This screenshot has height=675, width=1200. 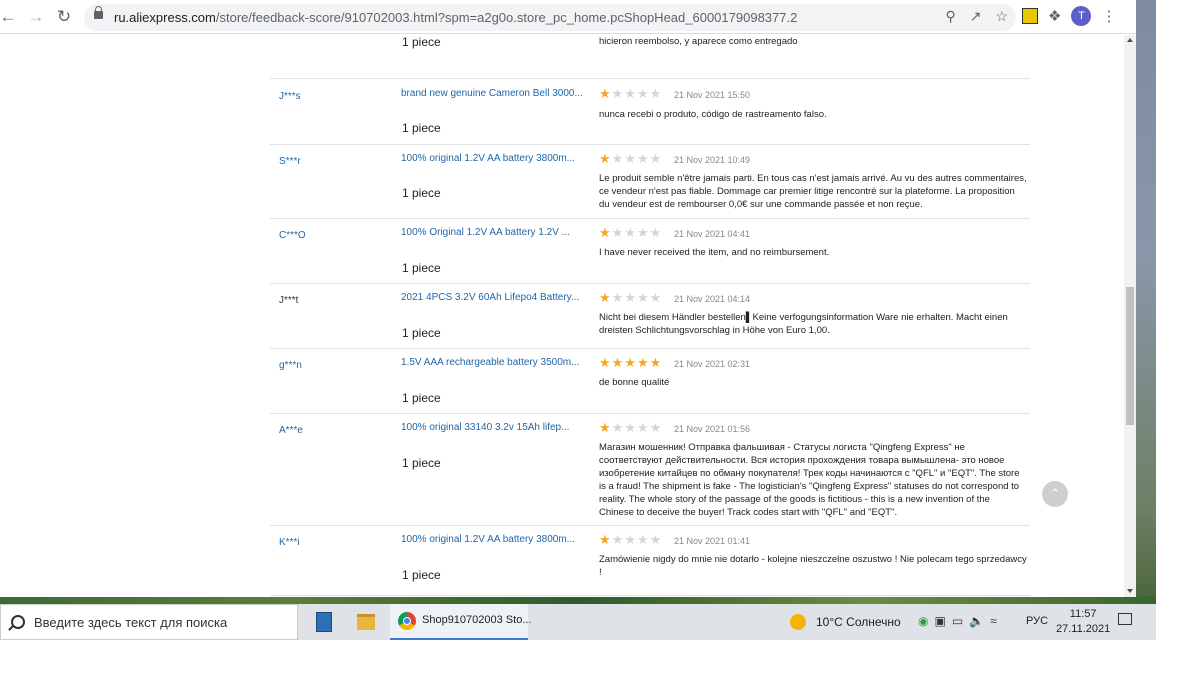 I want to click on extension-icon, so click(x=1030, y=16).